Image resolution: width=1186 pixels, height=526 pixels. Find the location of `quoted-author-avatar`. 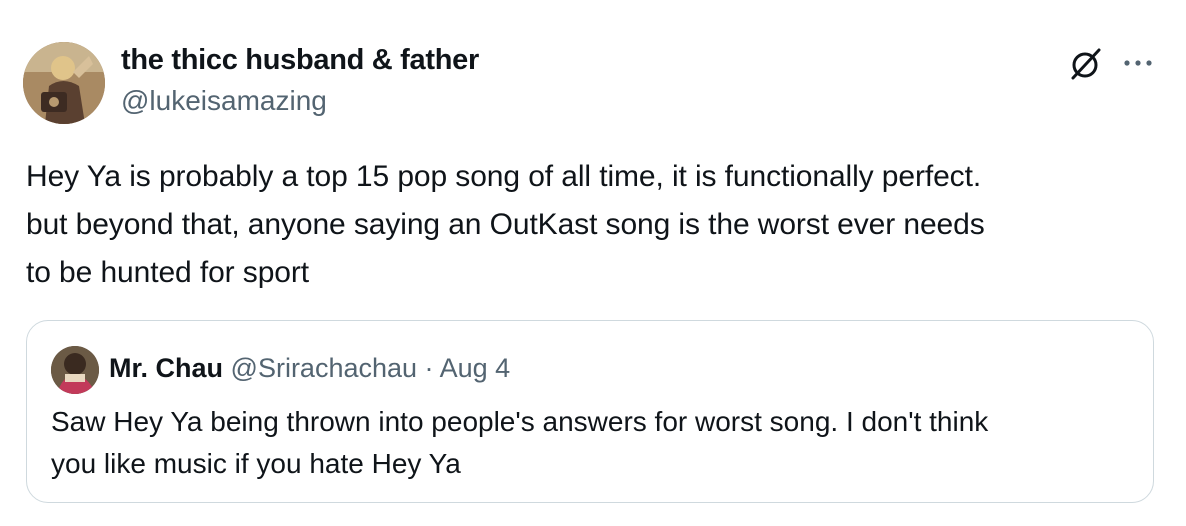

quoted-author-avatar is located at coordinates (75, 370).